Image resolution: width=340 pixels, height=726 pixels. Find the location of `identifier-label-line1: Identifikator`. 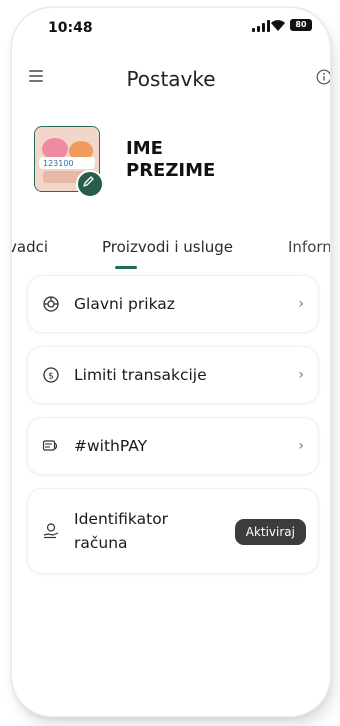

identifier-label-line1: Identifikator is located at coordinates (121, 519).